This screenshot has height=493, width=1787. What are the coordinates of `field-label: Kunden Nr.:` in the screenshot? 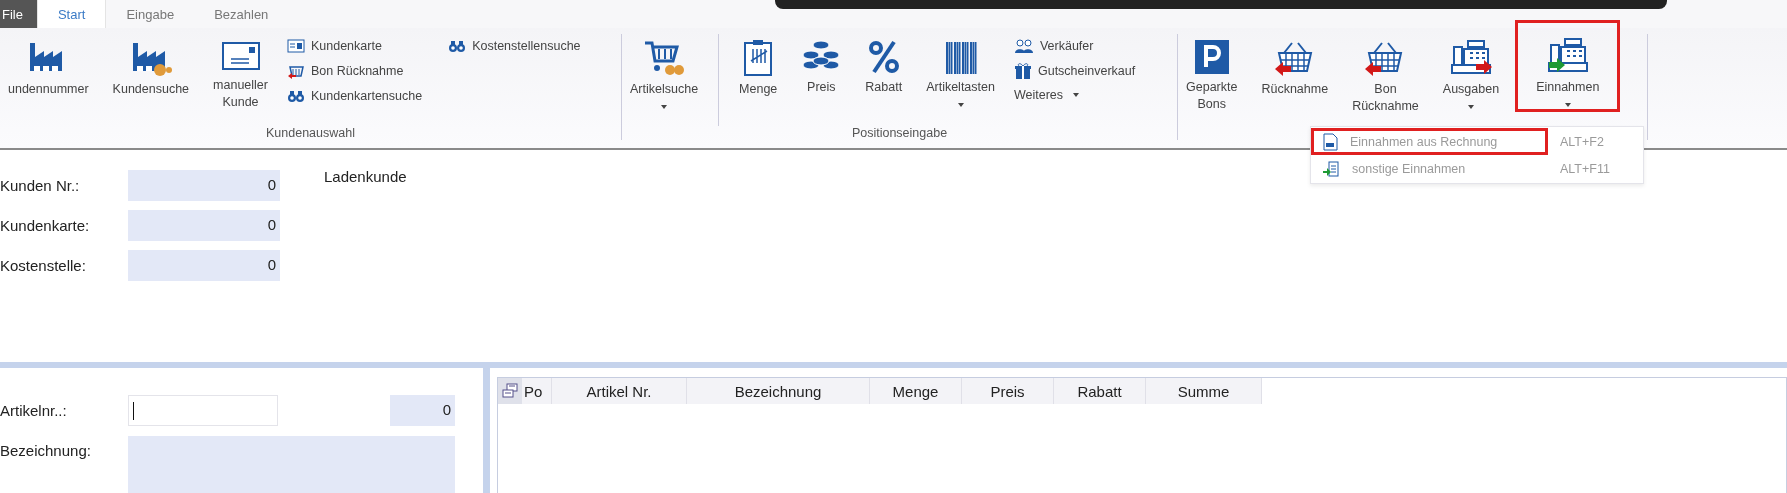 It's located at (40, 185).